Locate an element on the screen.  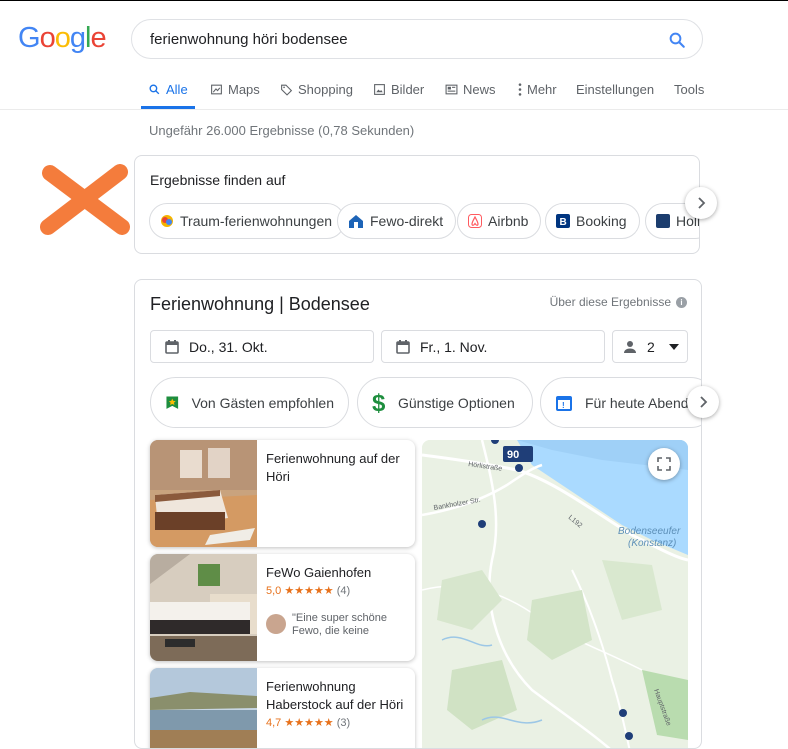
rating-value: 5,0 is located at coordinates (274, 591).